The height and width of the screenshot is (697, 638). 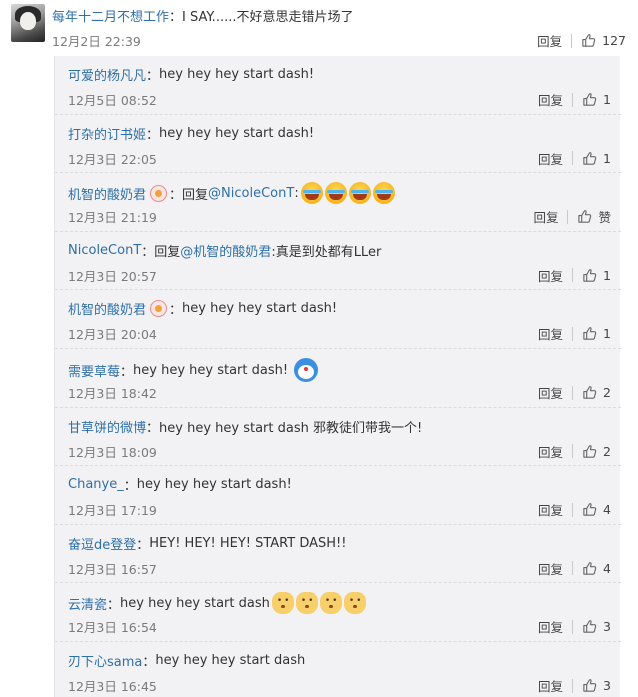 I want to click on reply-line: 奋逗de登登： HEY! HEY! HEY! START DASH!!, so click(x=207, y=543).